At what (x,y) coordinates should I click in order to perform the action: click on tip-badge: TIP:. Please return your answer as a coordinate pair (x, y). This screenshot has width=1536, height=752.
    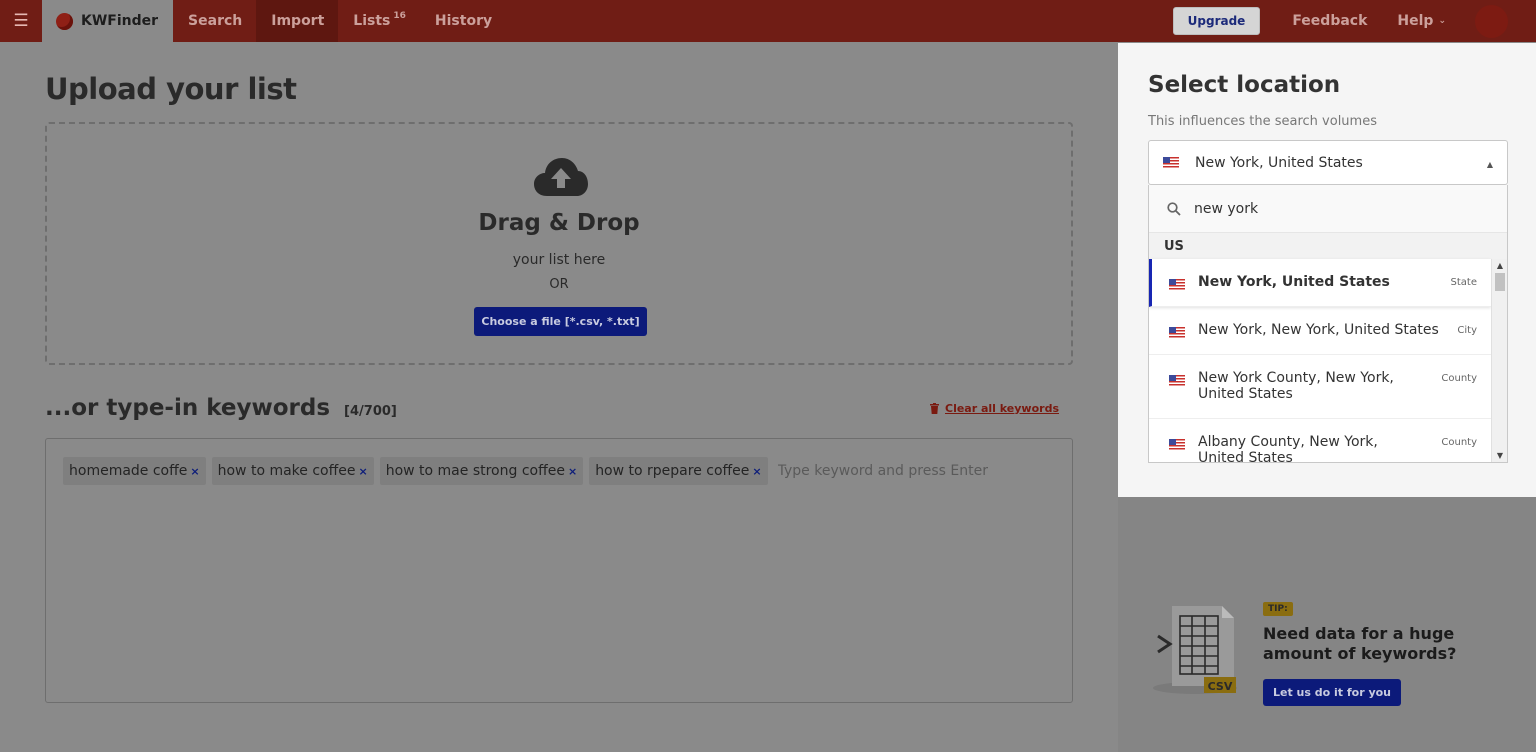
    Looking at the image, I should click on (1278, 609).